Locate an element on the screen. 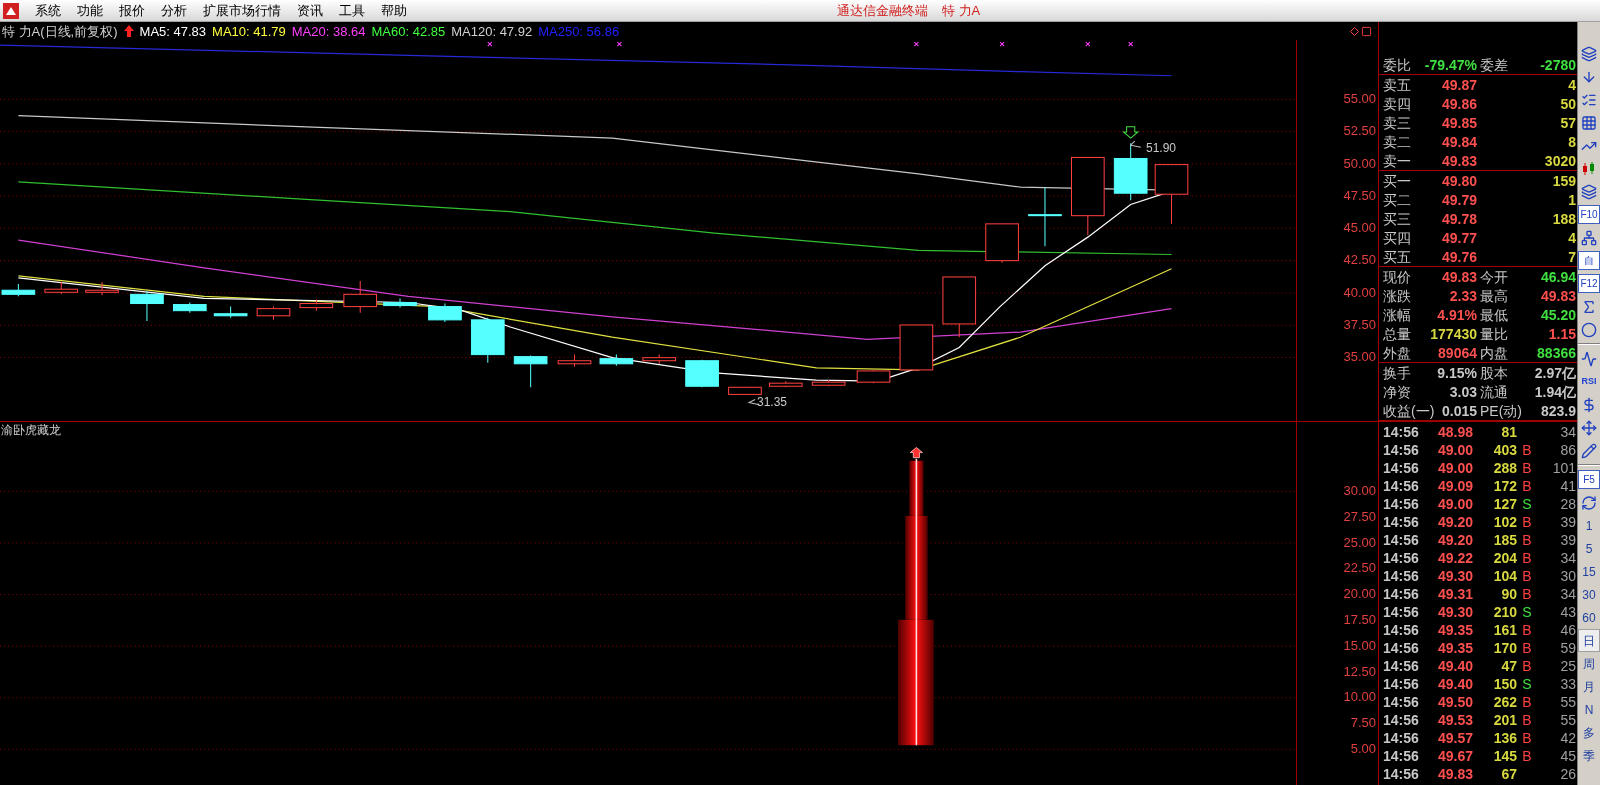 Image resolution: width=1600 pixels, height=785 pixels. diamond-icon is located at coordinates (1354, 31).